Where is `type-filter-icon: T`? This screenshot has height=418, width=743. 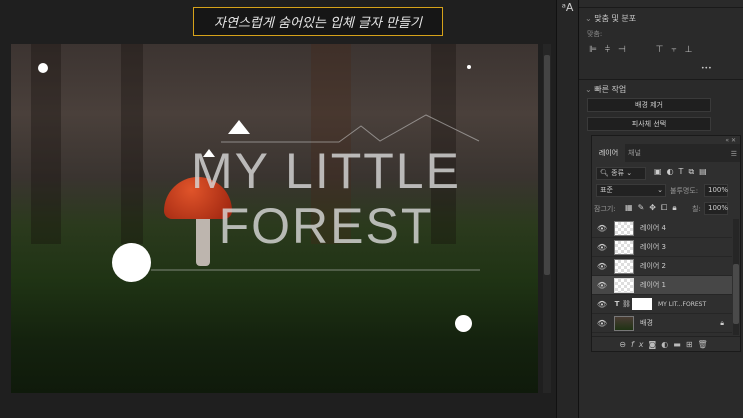 type-filter-icon: T is located at coordinates (681, 171).